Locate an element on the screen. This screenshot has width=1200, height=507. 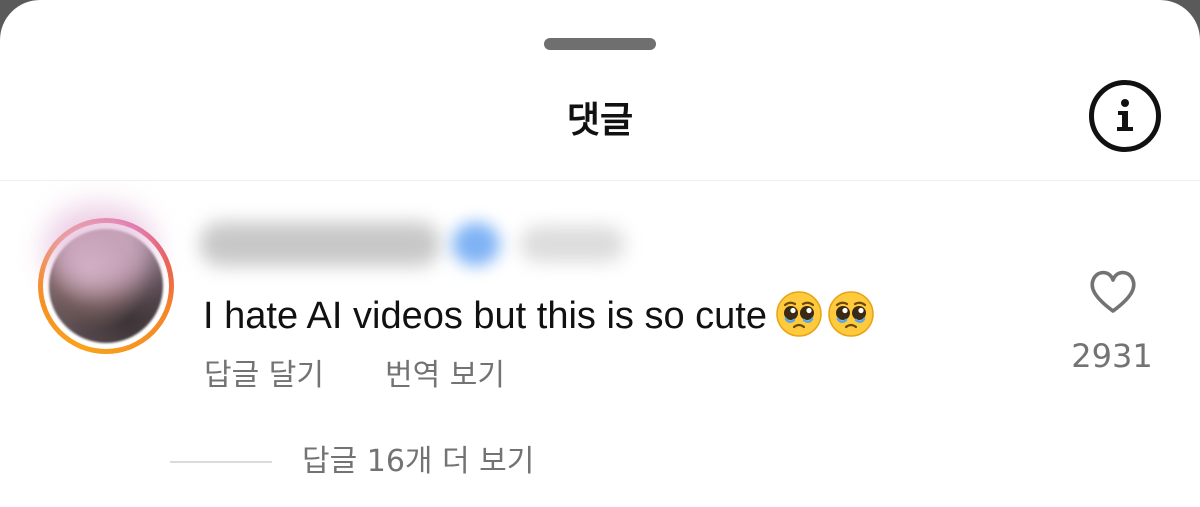
comment-body: I hate AI videos but this is so cute is located at coordinates (539, 314).